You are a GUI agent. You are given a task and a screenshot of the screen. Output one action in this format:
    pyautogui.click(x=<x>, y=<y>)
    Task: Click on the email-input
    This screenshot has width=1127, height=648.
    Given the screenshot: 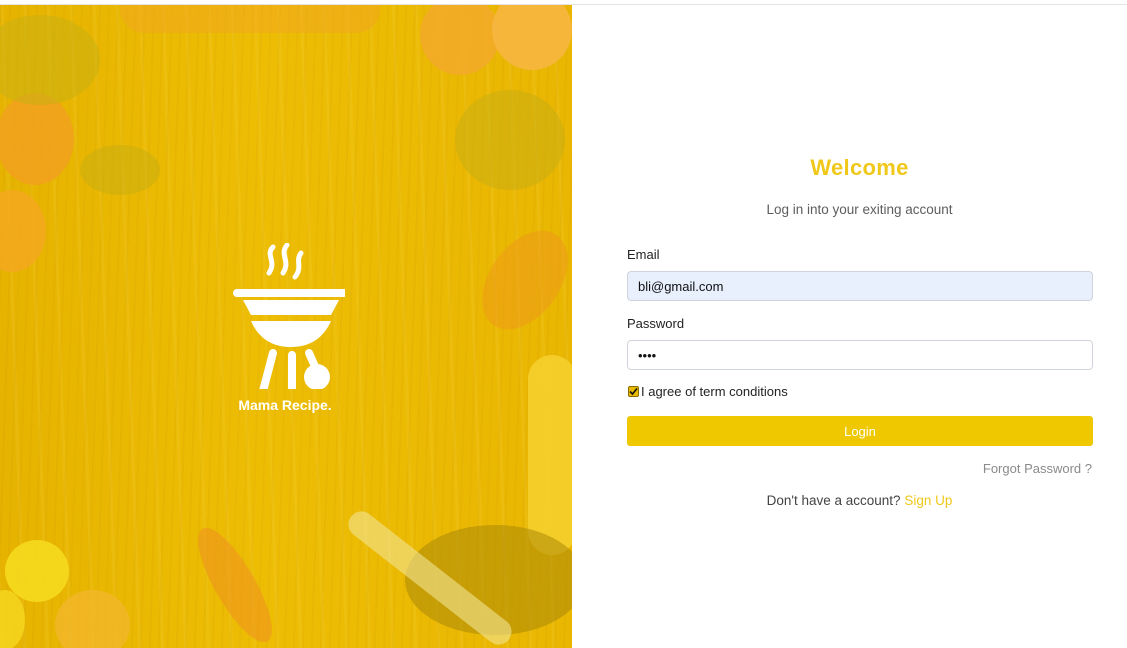 What is the action you would take?
    pyautogui.click(x=860, y=286)
    